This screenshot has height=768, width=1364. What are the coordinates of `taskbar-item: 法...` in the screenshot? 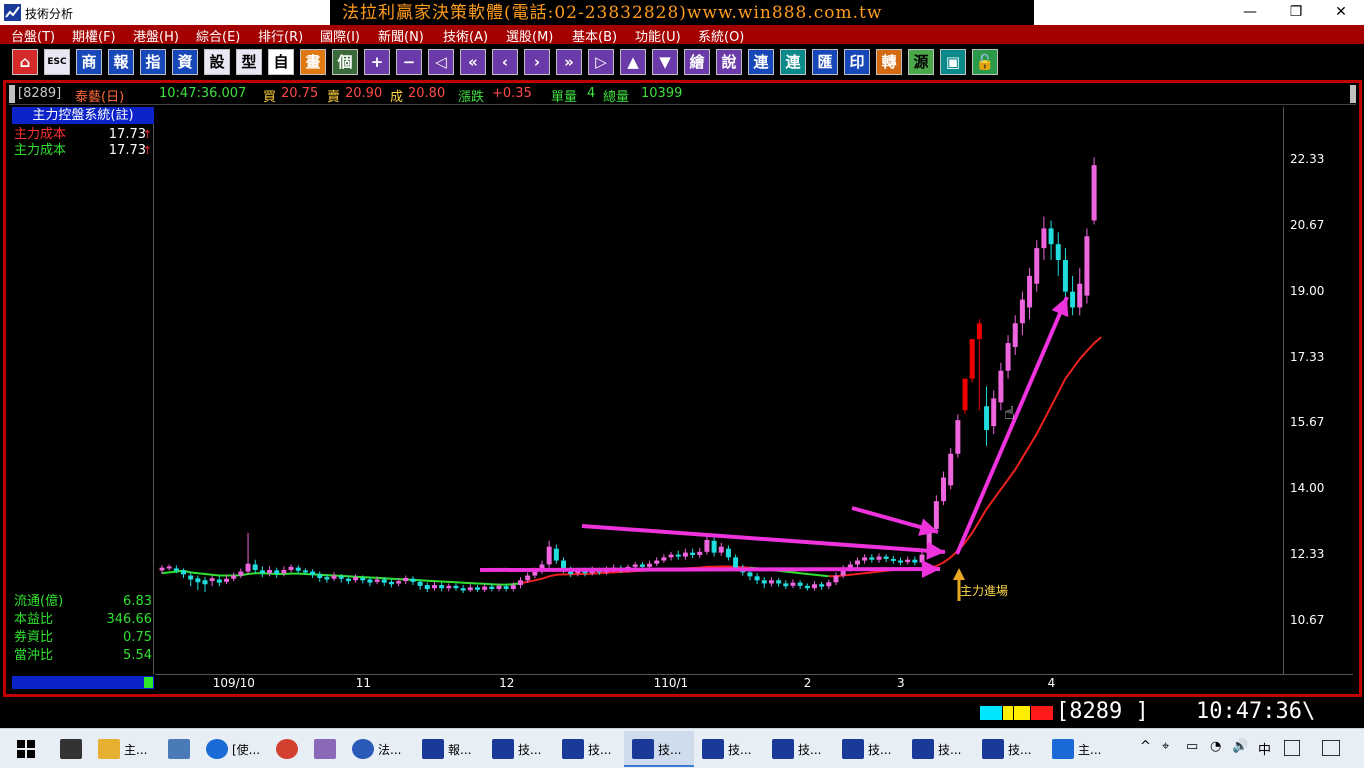 It's located at (379, 749).